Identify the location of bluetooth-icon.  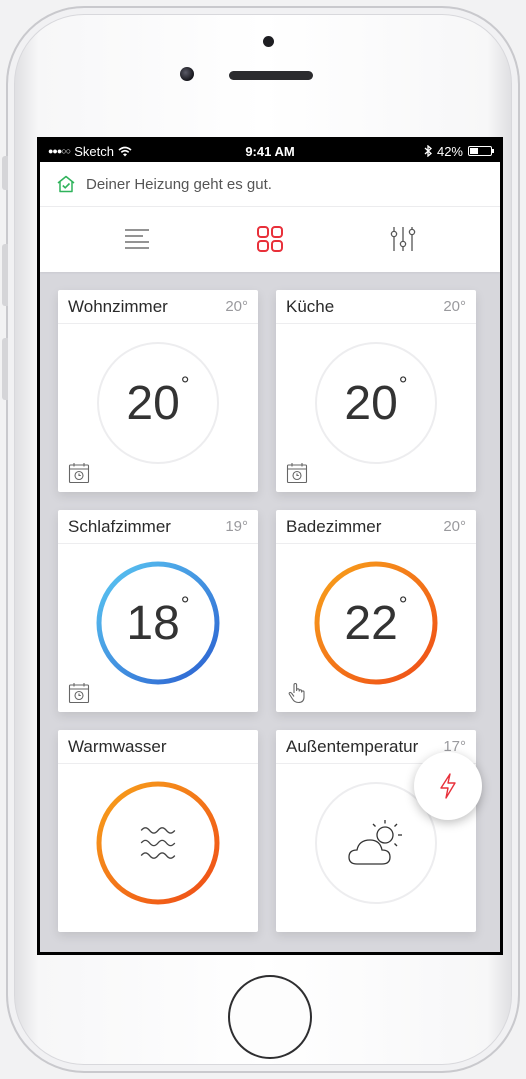
(428, 151).